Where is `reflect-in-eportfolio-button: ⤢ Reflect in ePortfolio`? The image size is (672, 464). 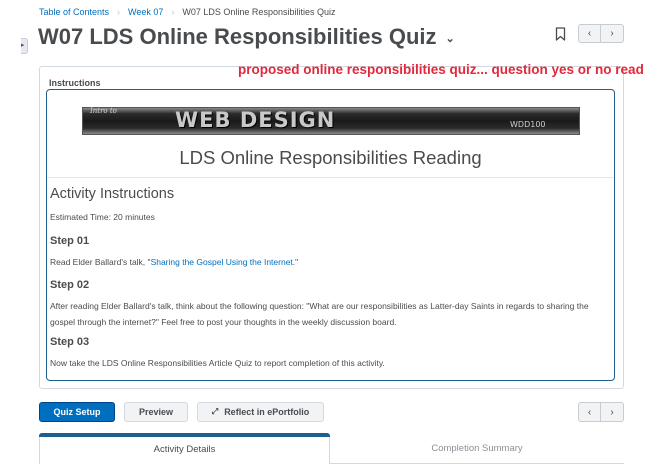
reflect-in-eportfolio-button: ⤢ Reflect in ePortfolio is located at coordinates (260, 412).